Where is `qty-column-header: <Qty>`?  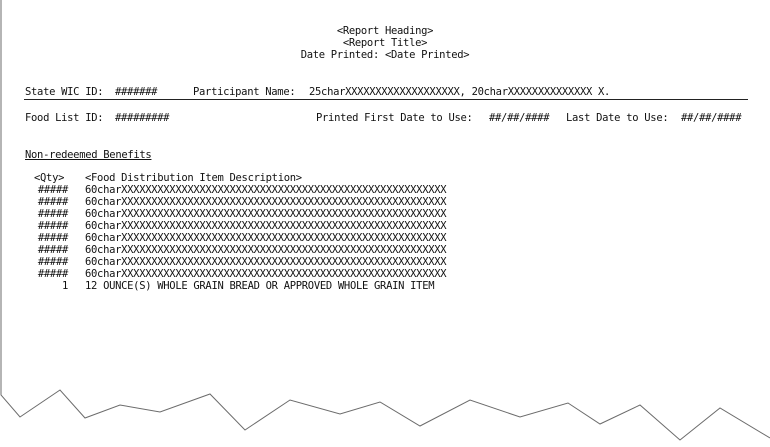
qty-column-header: <Qty> is located at coordinates (49, 178).